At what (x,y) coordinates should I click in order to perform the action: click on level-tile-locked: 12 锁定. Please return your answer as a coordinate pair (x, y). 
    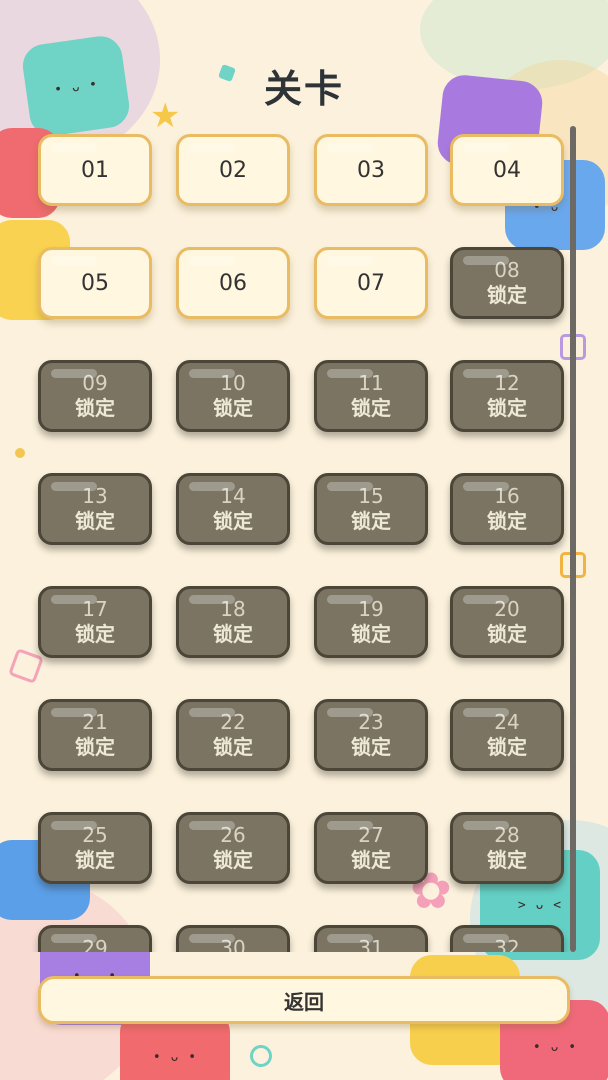
    Looking at the image, I should click on (507, 396).